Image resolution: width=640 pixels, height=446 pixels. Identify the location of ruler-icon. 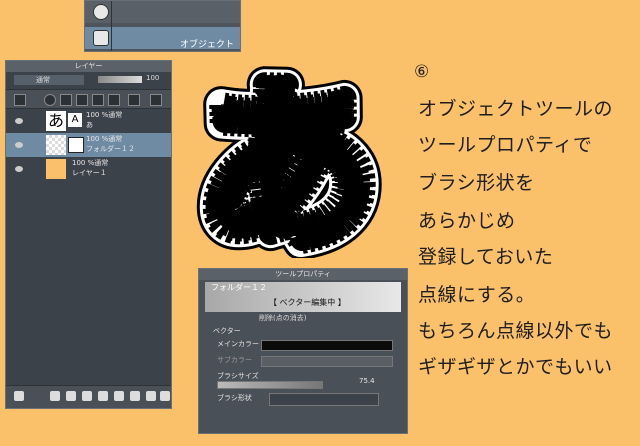
(66, 100).